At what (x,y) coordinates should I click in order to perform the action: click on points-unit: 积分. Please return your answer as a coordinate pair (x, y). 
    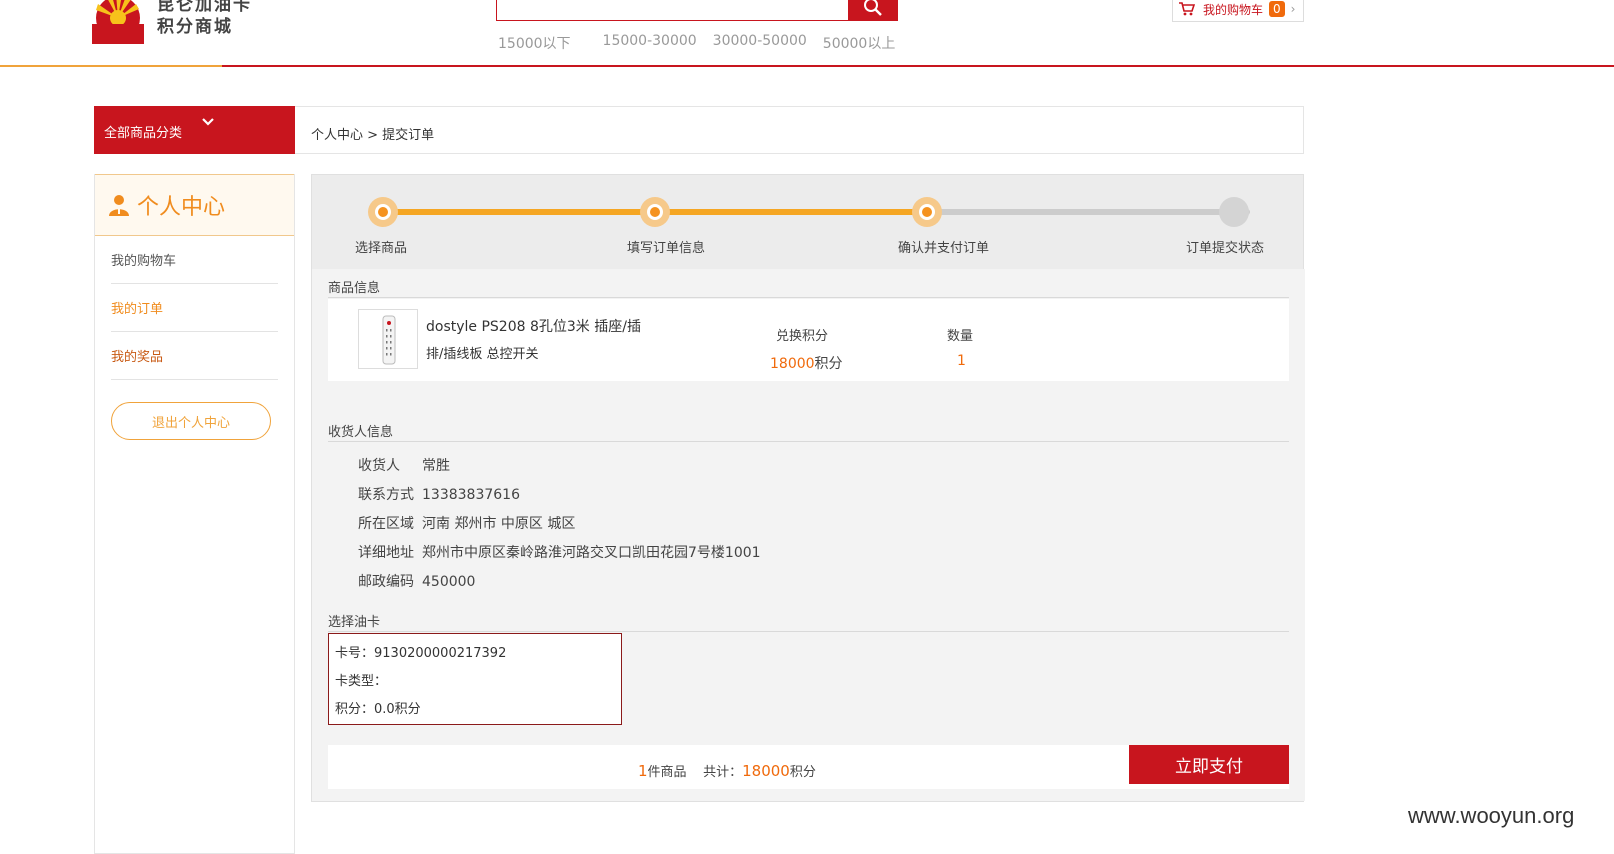
    Looking at the image, I should click on (828, 364).